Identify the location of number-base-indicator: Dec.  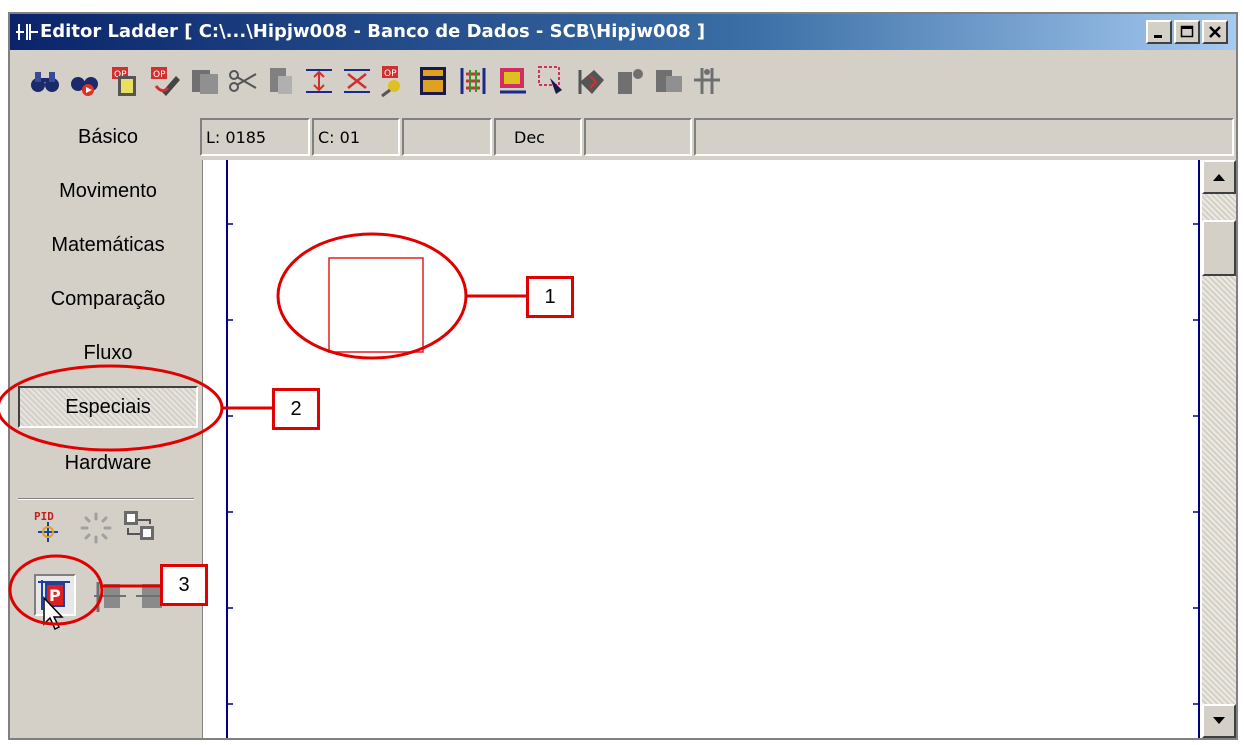
(538, 137).